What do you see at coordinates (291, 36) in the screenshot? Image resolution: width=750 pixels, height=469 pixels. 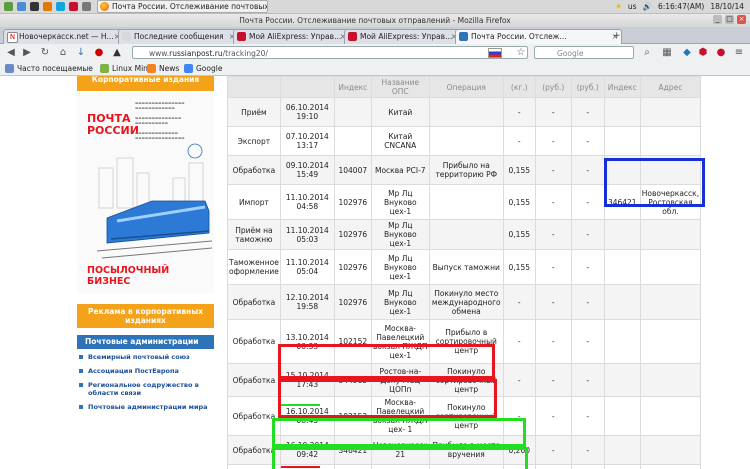 I see `tab-aliexpress-1: Мой AliExpress: Управ... ×` at bounding box center [291, 36].